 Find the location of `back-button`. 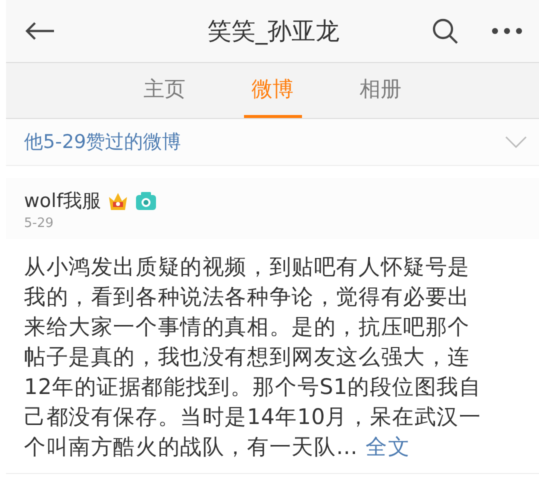

back-button is located at coordinates (40, 31).